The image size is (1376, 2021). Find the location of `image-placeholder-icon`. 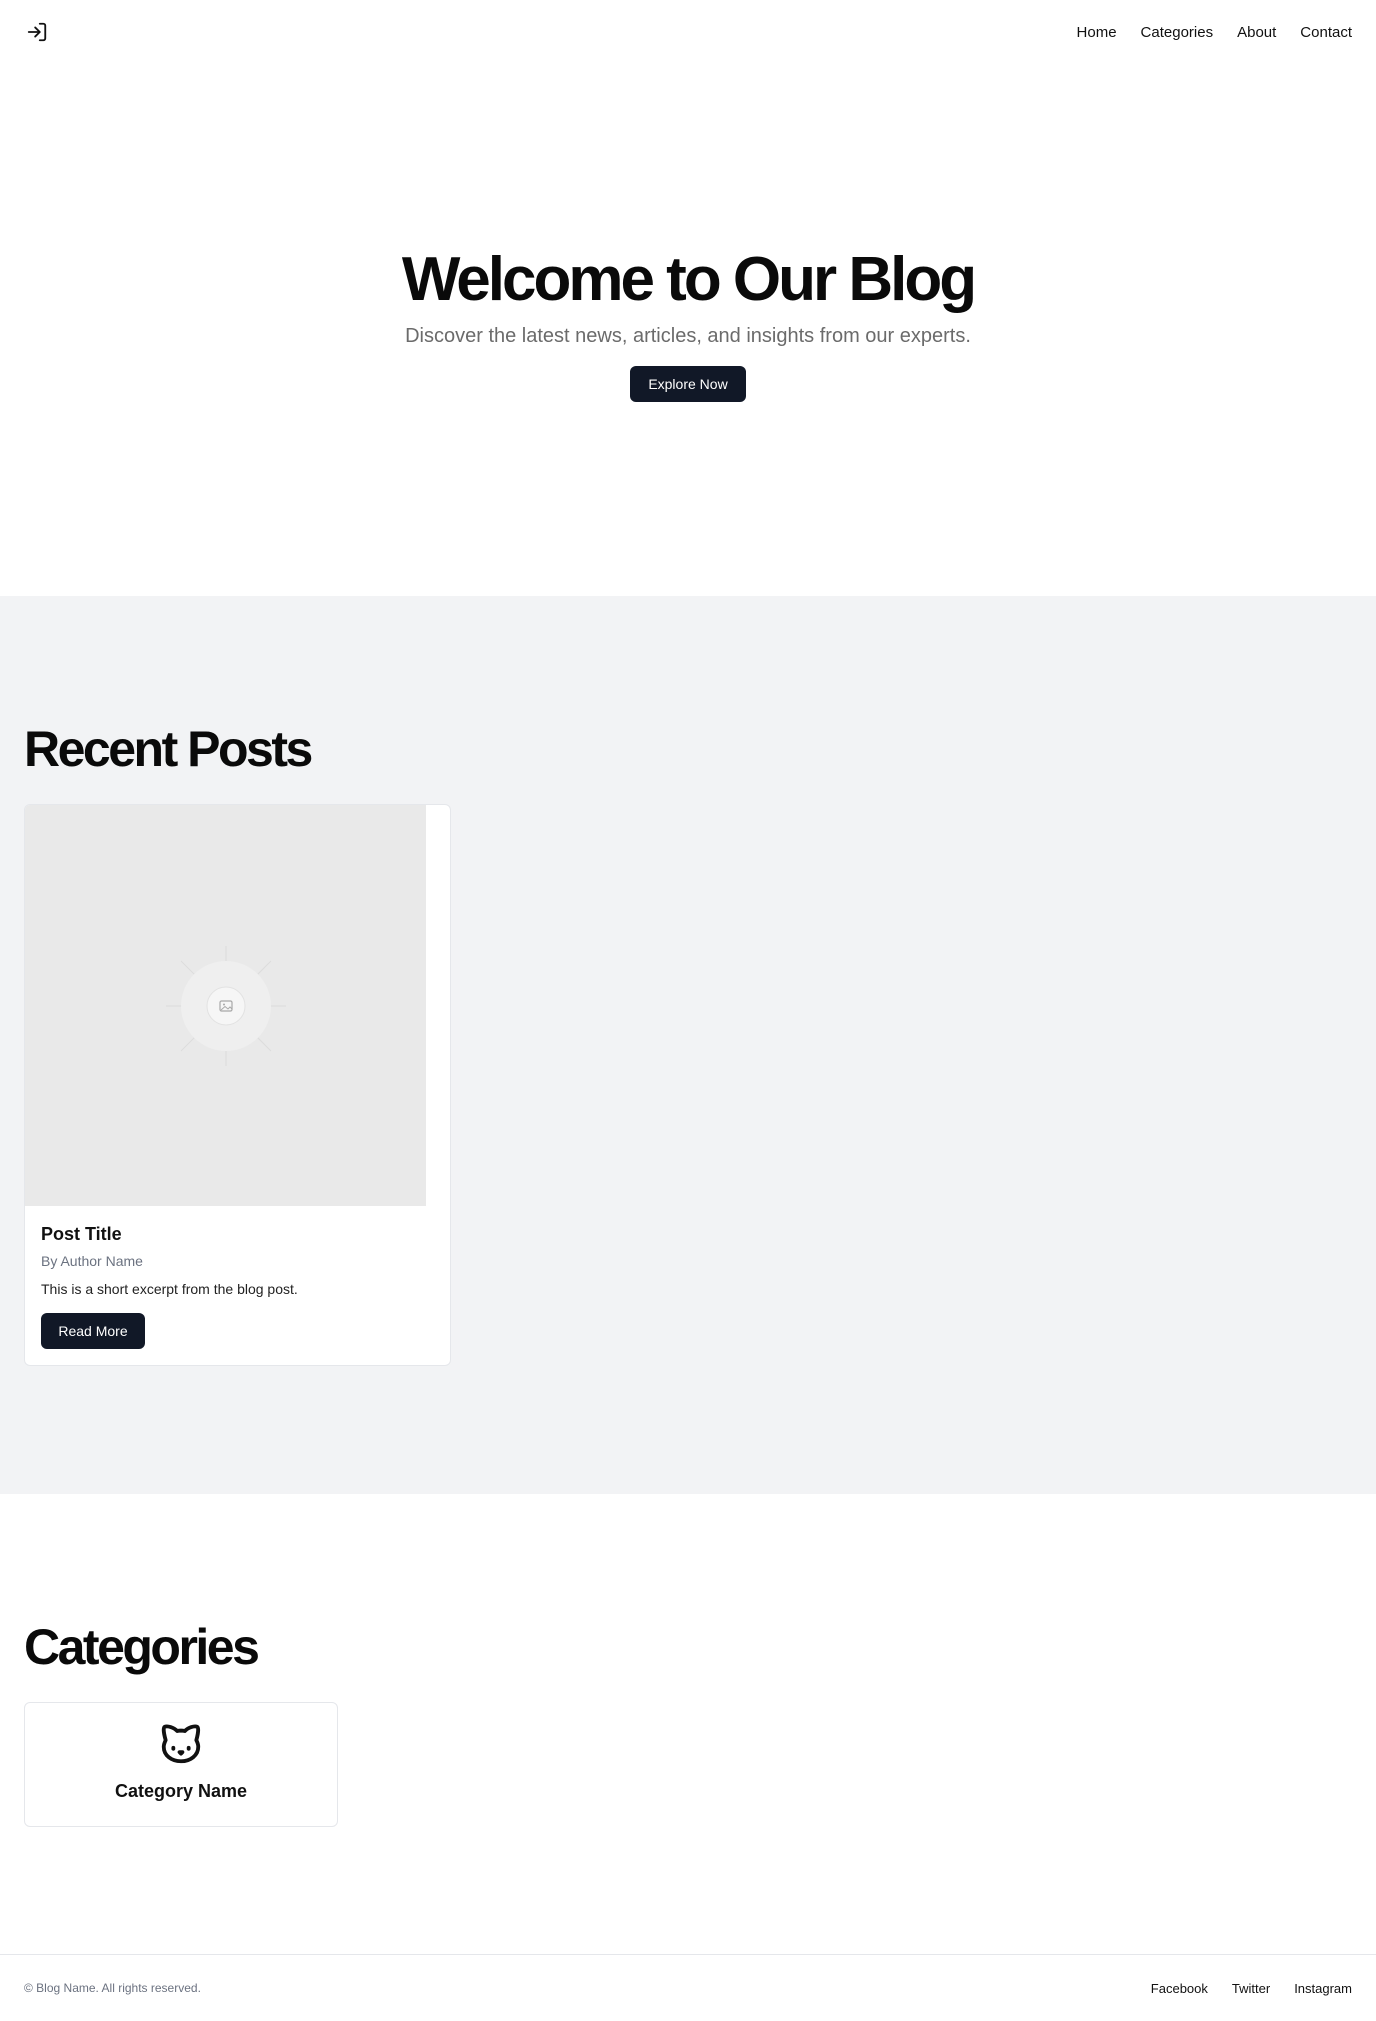

image-placeholder-icon is located at coordinates (225, 1005).